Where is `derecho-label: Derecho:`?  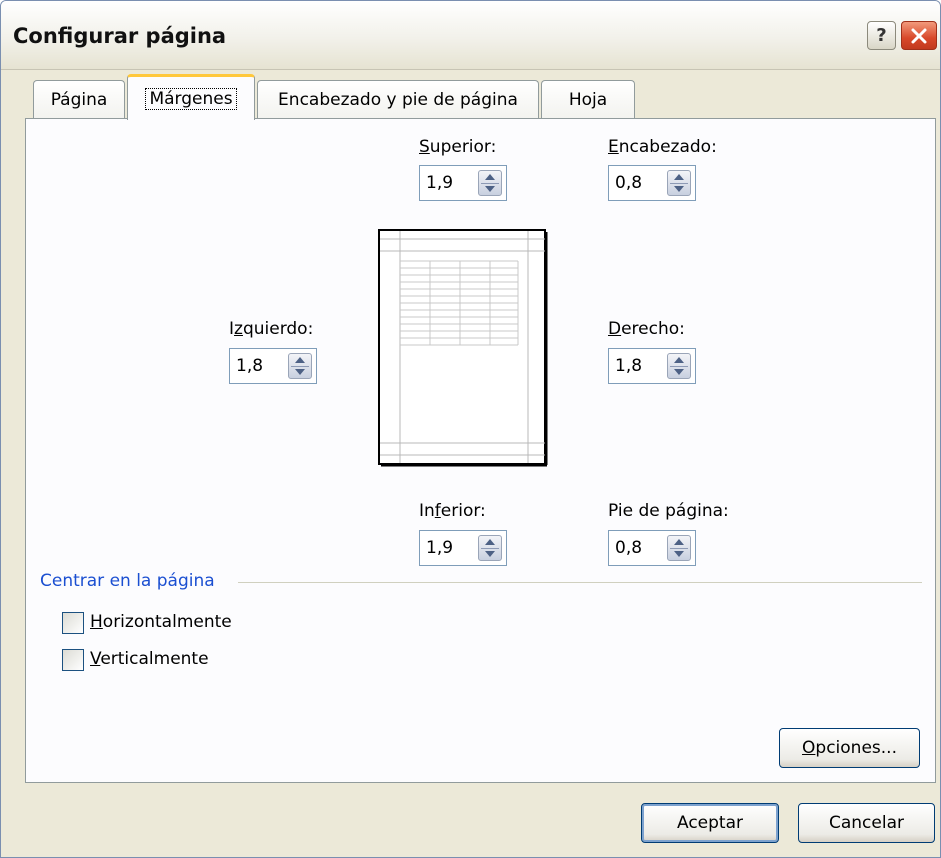
derecho-label: Derecho: is located at coordinates (646, 329).